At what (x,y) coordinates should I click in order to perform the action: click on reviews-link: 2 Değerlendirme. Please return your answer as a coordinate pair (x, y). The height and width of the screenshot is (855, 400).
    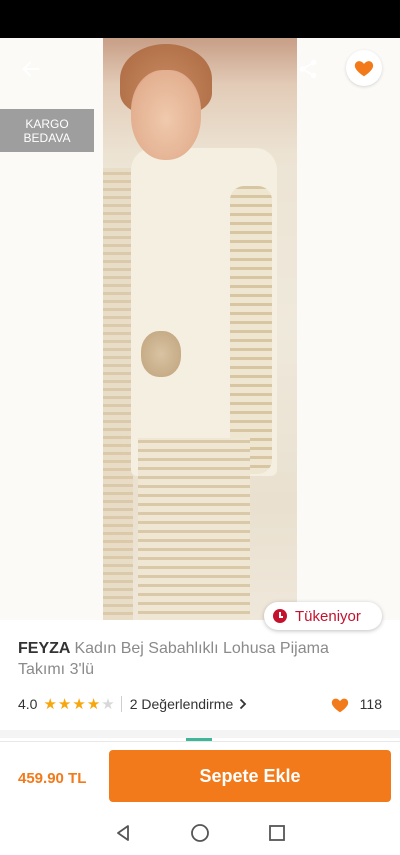
    Looking at the image, I should click on (189, 704).